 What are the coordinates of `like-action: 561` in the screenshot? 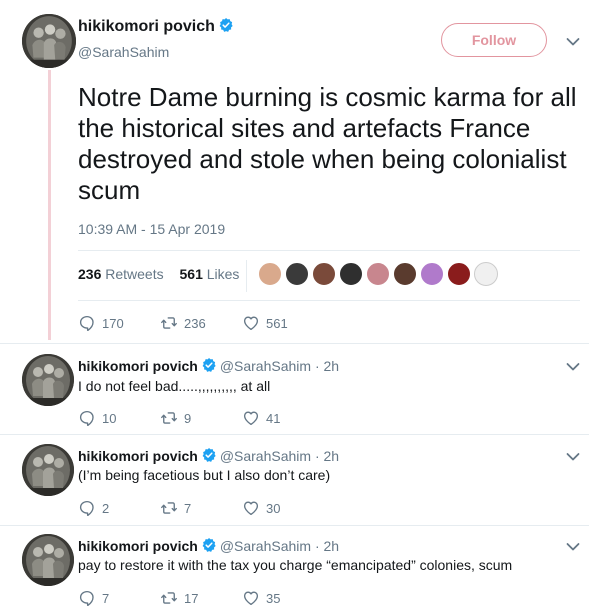 It's located at (265, 323).